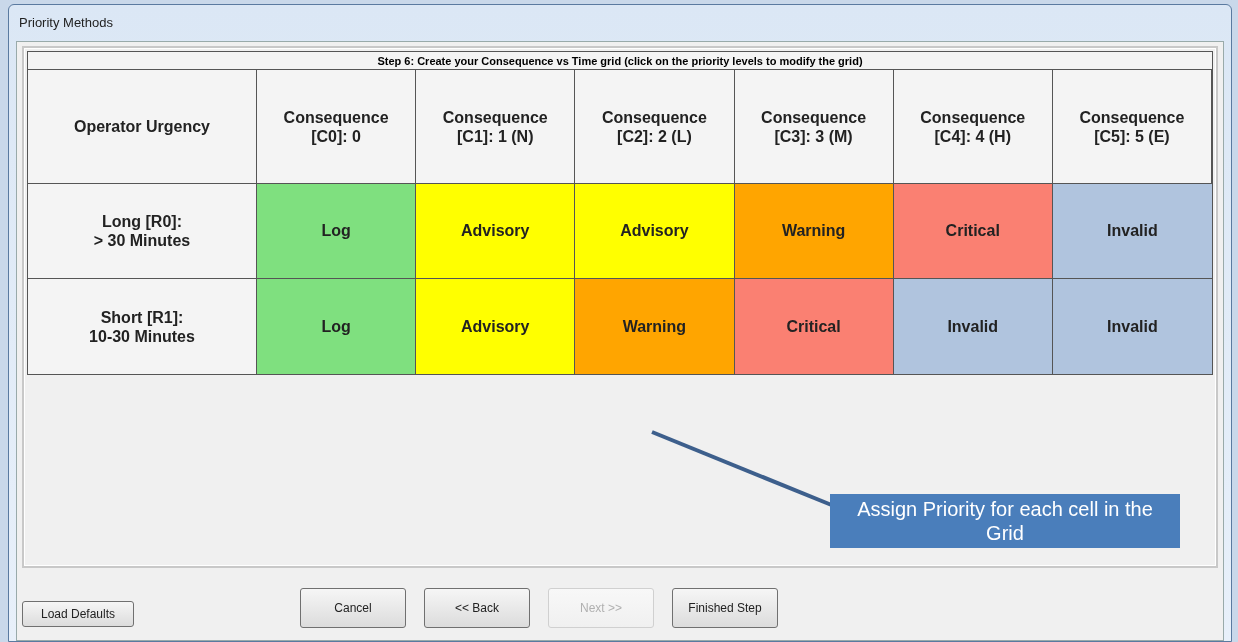 This screenshot has height=642, width=1238. Describe the element at coordinates (65, 23) in the screenshot. I see `window-title: Priority Methods` at that location.